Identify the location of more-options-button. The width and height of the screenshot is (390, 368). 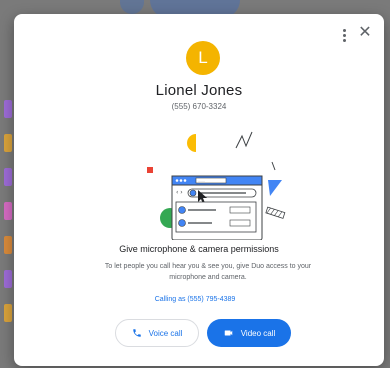
(344, 35).